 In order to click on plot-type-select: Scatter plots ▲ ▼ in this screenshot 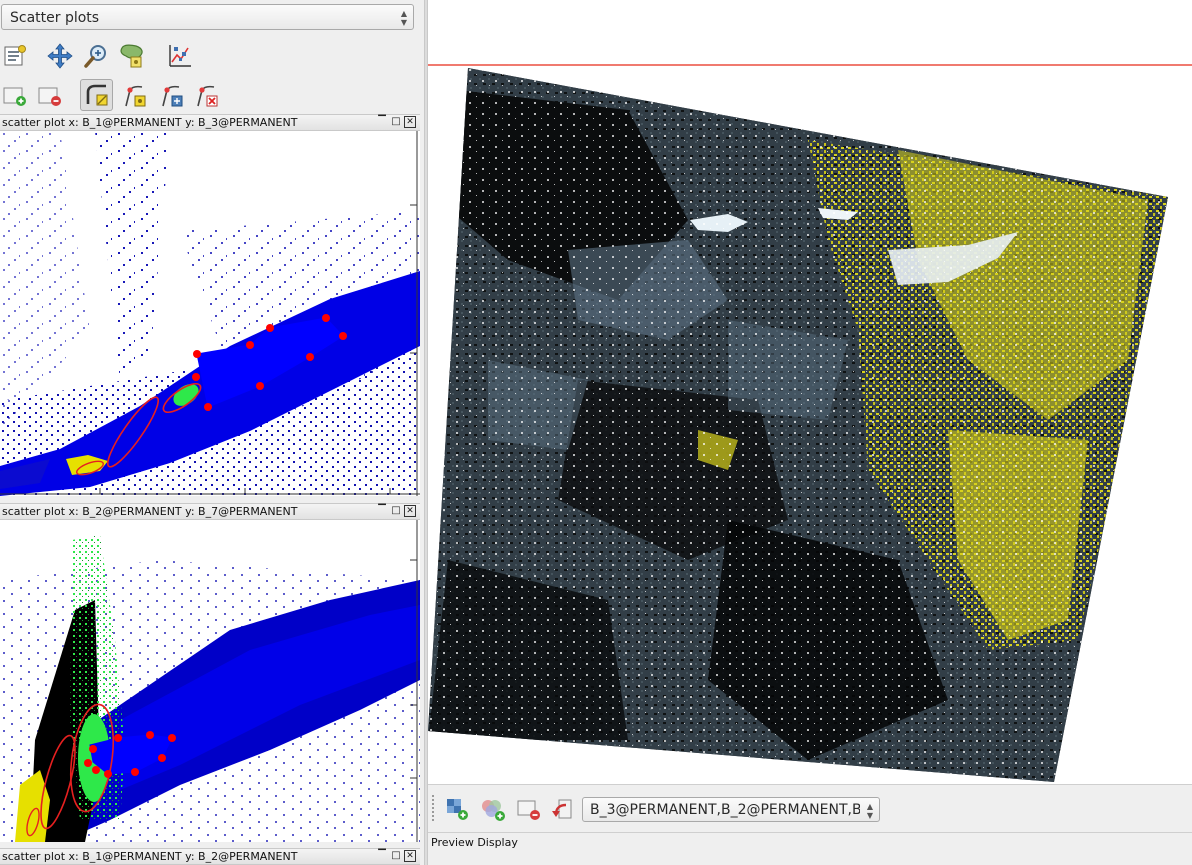, I will do `click(207, 17)`.